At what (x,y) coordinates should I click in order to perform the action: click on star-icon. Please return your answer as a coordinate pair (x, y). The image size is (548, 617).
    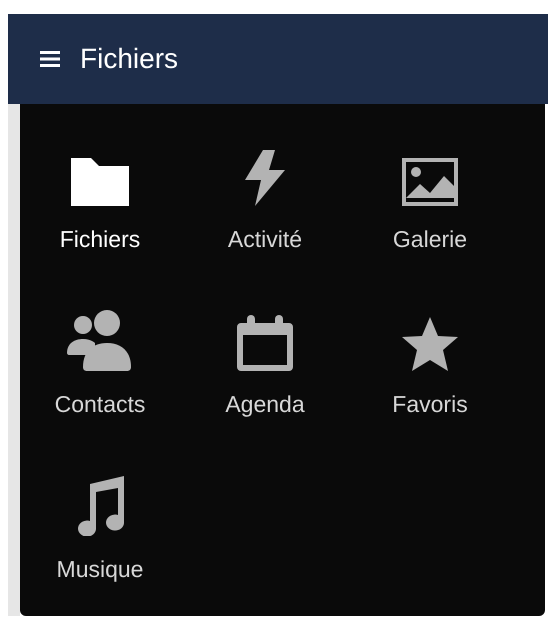
    Looking at the image, I should click on (430, 344).